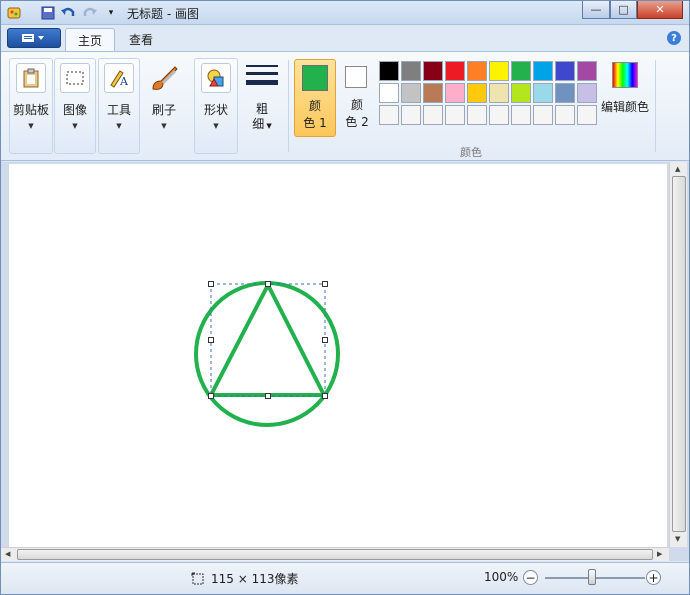  I want to click on edit-colors-icon, so click(625, 75).